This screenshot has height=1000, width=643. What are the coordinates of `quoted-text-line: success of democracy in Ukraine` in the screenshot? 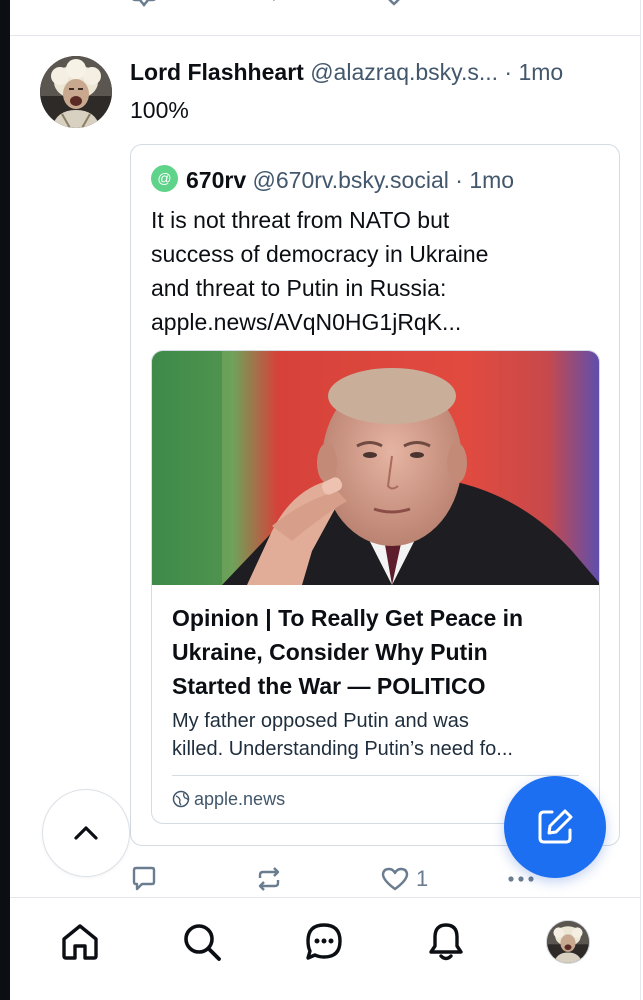 It's located at (320, 254).